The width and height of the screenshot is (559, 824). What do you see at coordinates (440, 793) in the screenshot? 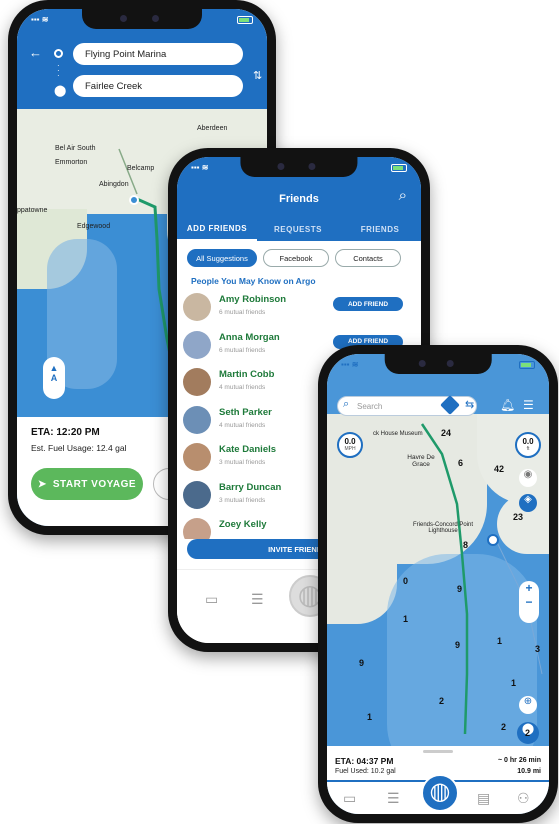
I see `globe-button: ◍` at bounding box center [440, 793].